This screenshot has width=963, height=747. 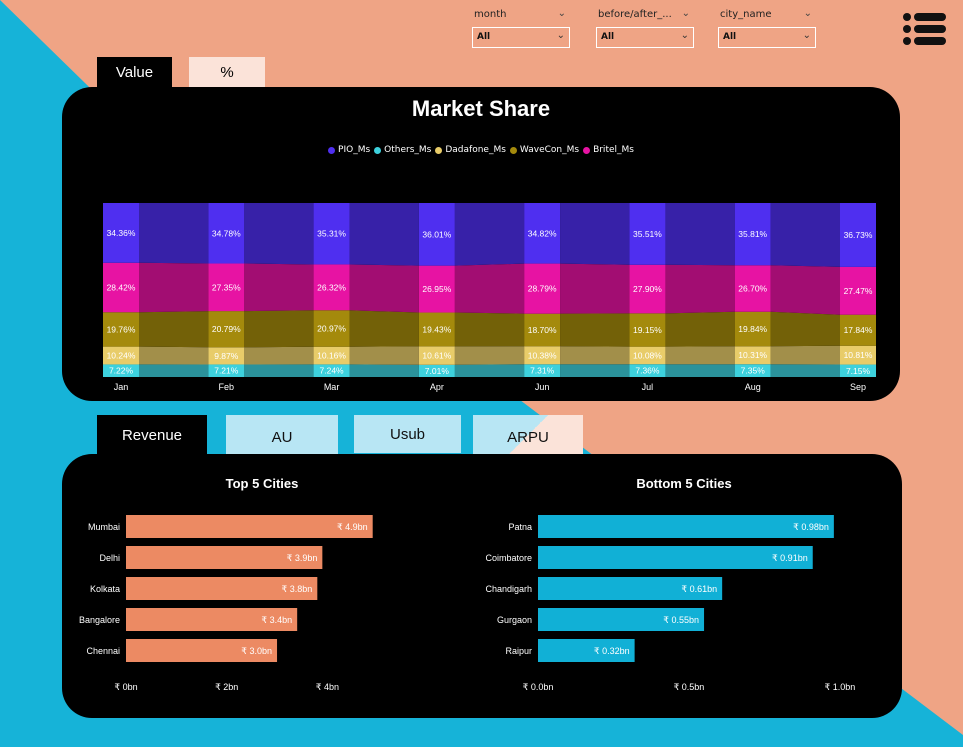 I want to click on x-tick-label: ₹ 2bn, so click(x=226, y=687).